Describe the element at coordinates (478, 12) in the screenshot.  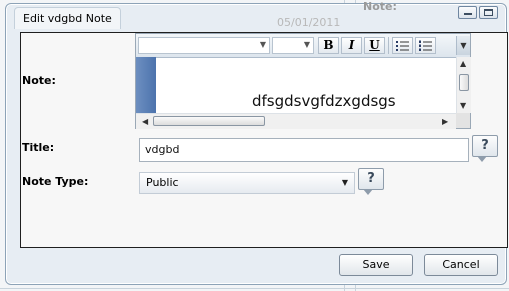
I see `window-controls` at that location.